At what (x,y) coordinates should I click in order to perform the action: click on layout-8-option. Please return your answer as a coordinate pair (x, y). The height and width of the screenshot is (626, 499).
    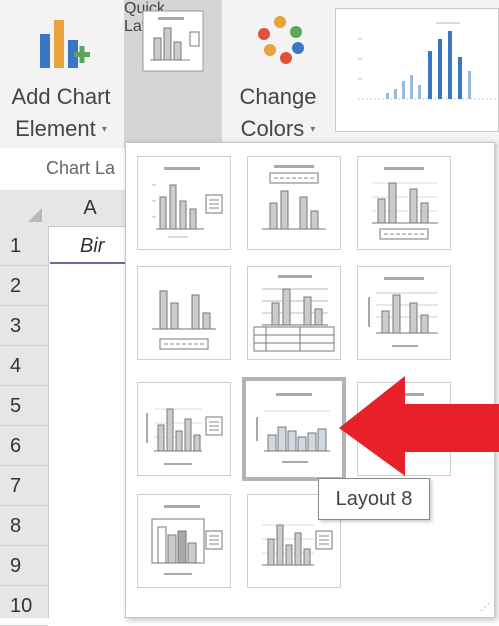
    Looking at the image, I should click on (294, 429).